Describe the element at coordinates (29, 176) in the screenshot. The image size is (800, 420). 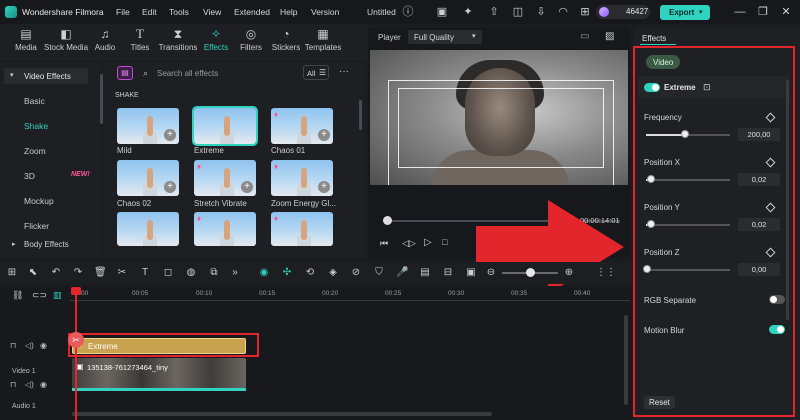
I see `category-3d: 3D` at that location.